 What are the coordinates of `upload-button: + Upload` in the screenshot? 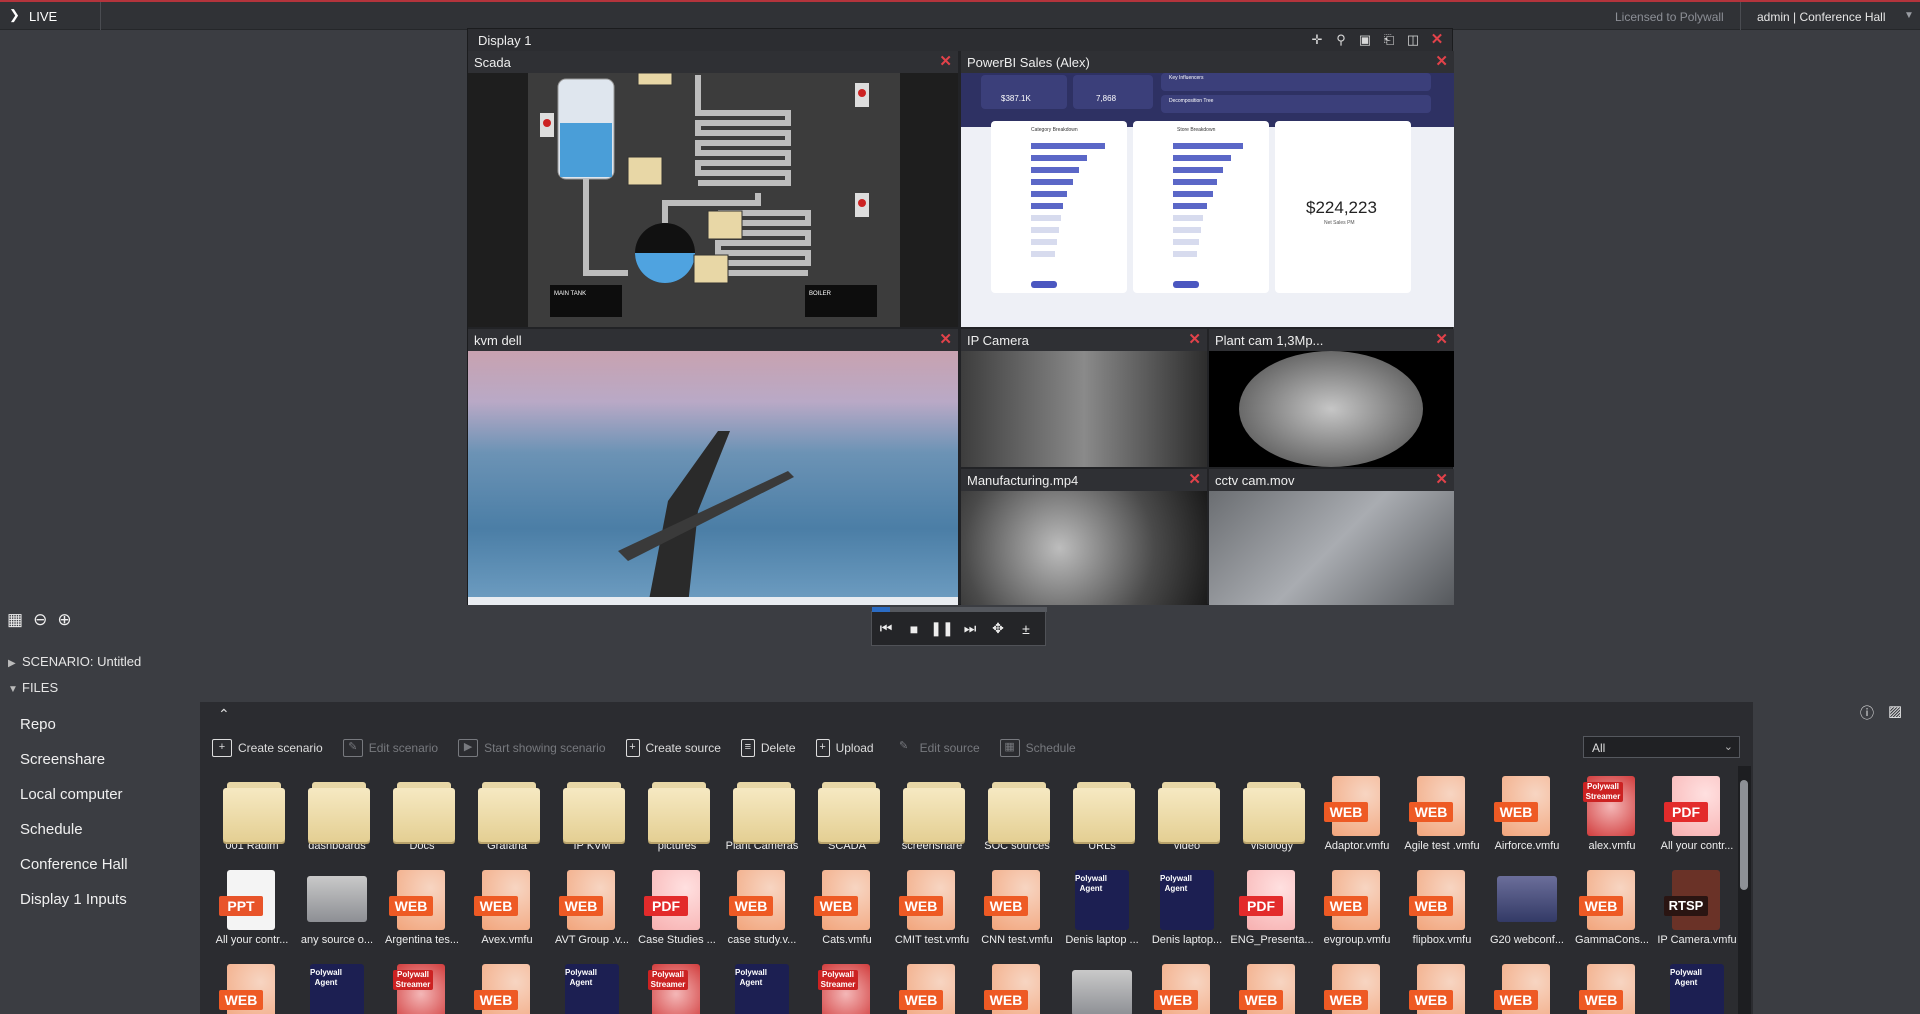 It's located at (844, 748).